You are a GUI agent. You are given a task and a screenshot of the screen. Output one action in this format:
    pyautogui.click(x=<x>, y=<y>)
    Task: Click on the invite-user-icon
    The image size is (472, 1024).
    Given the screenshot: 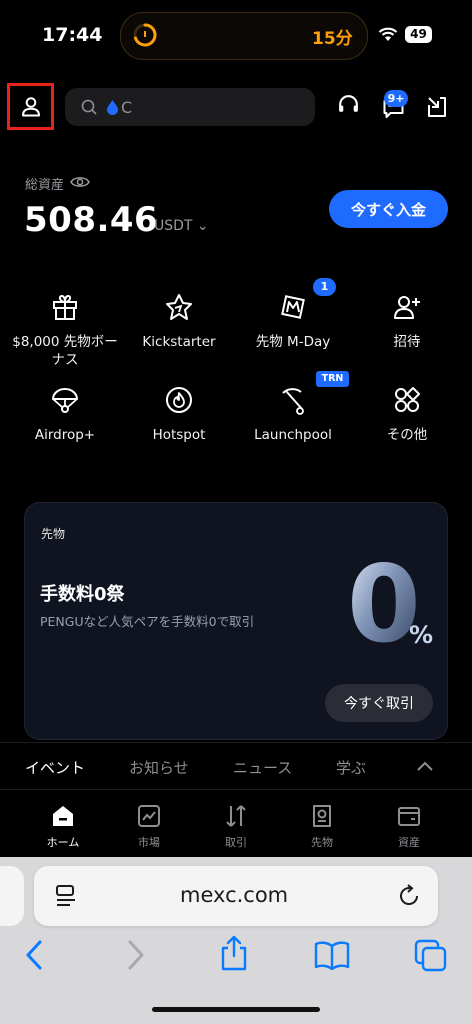 What is the action you would take?
    pyautogui.click(x=407, y=307)
    